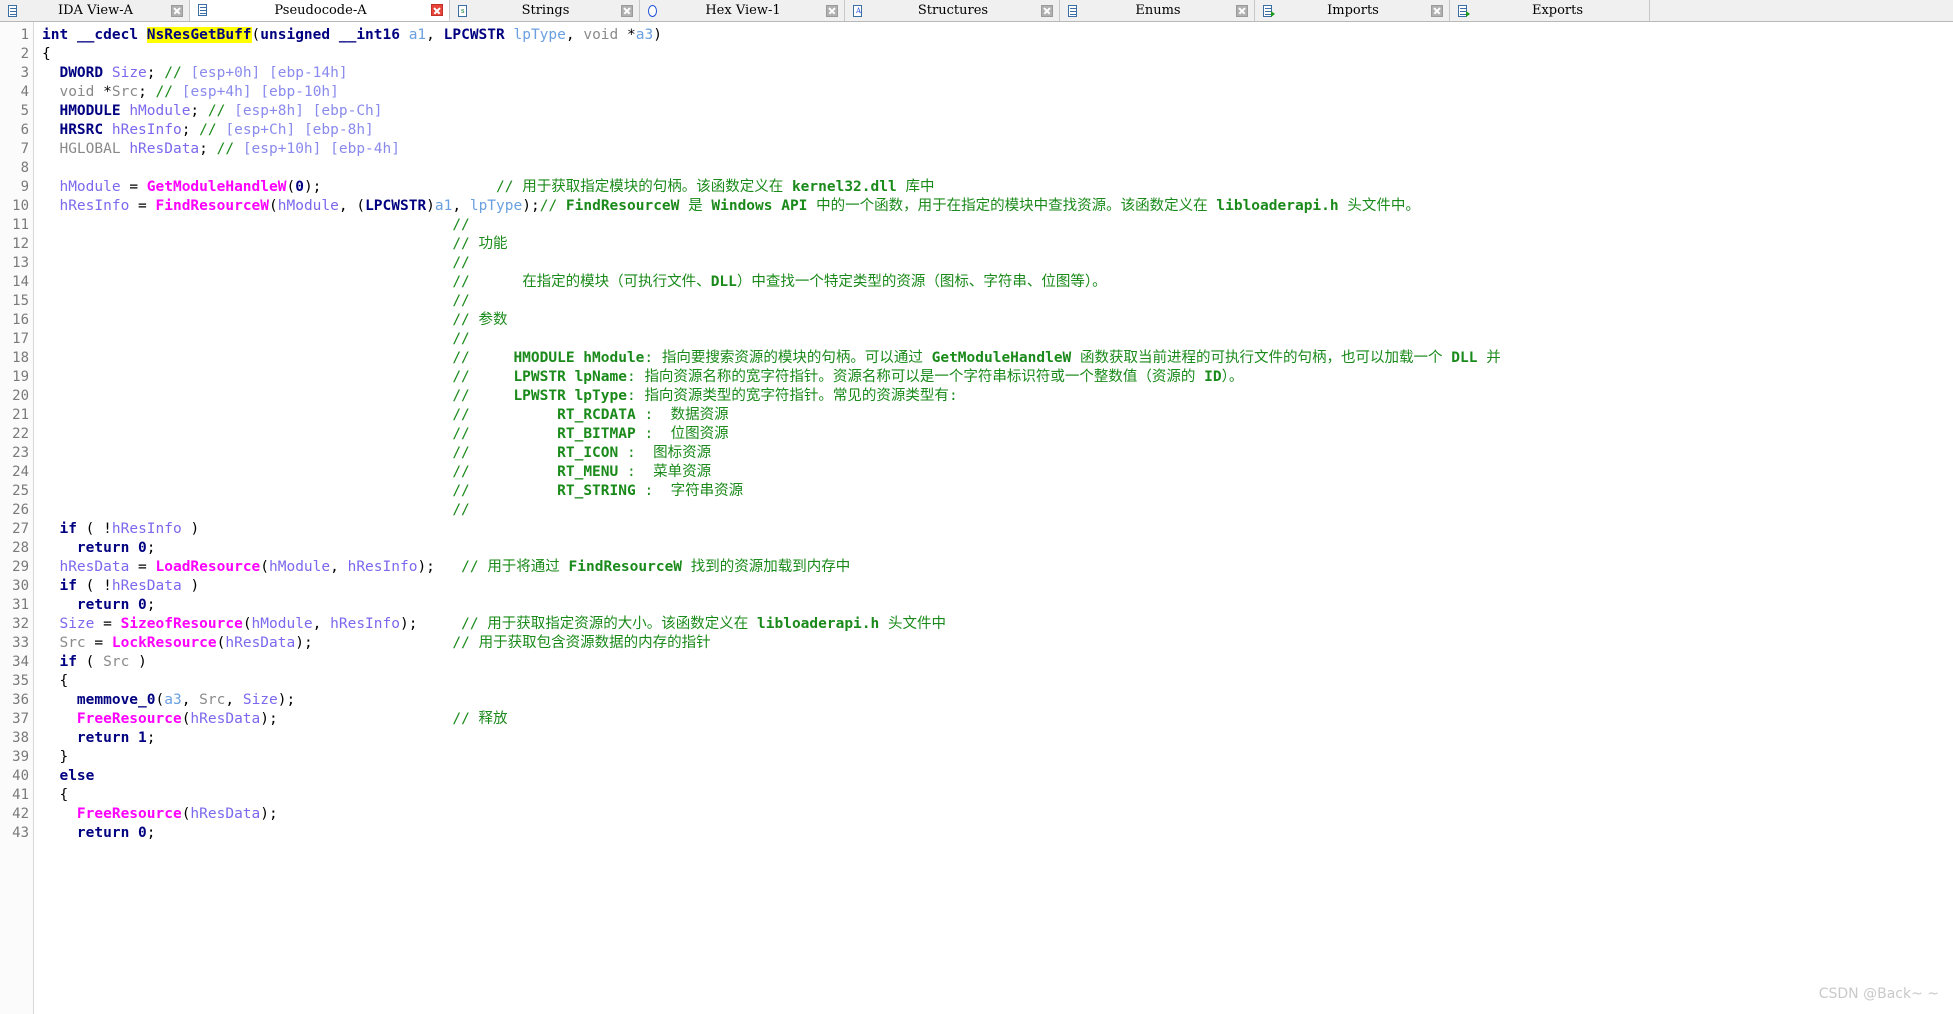  Describe the element at coordinates (1268, 11) in the screenshot. I see `imports-icon` at that location.